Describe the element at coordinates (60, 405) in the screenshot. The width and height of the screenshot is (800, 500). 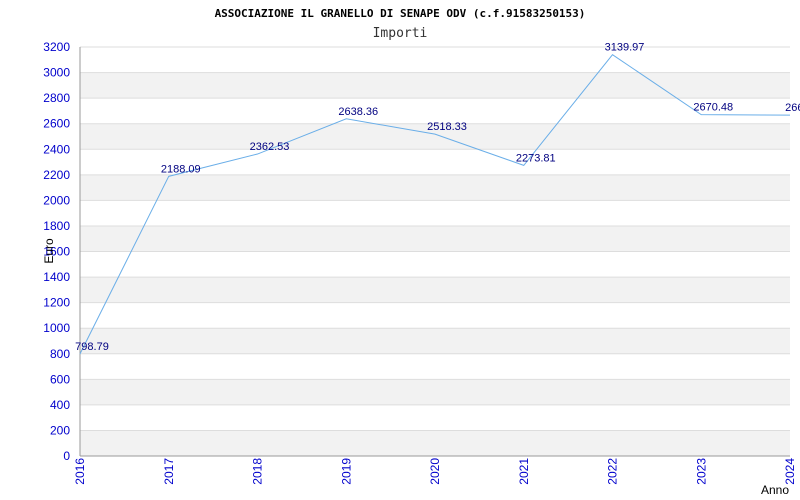
I see `y-tick-label: 400` at that location.